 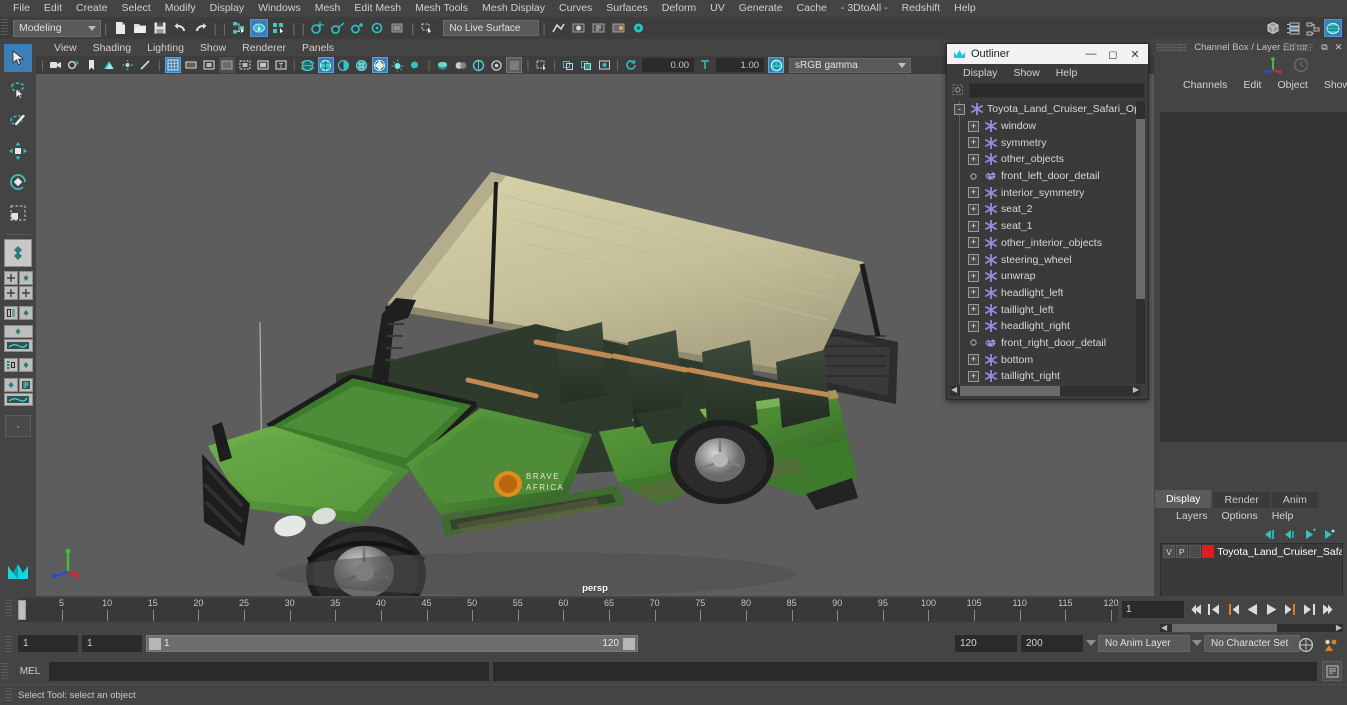 I want to click on range-handle-right, so click(x=629, y=644).